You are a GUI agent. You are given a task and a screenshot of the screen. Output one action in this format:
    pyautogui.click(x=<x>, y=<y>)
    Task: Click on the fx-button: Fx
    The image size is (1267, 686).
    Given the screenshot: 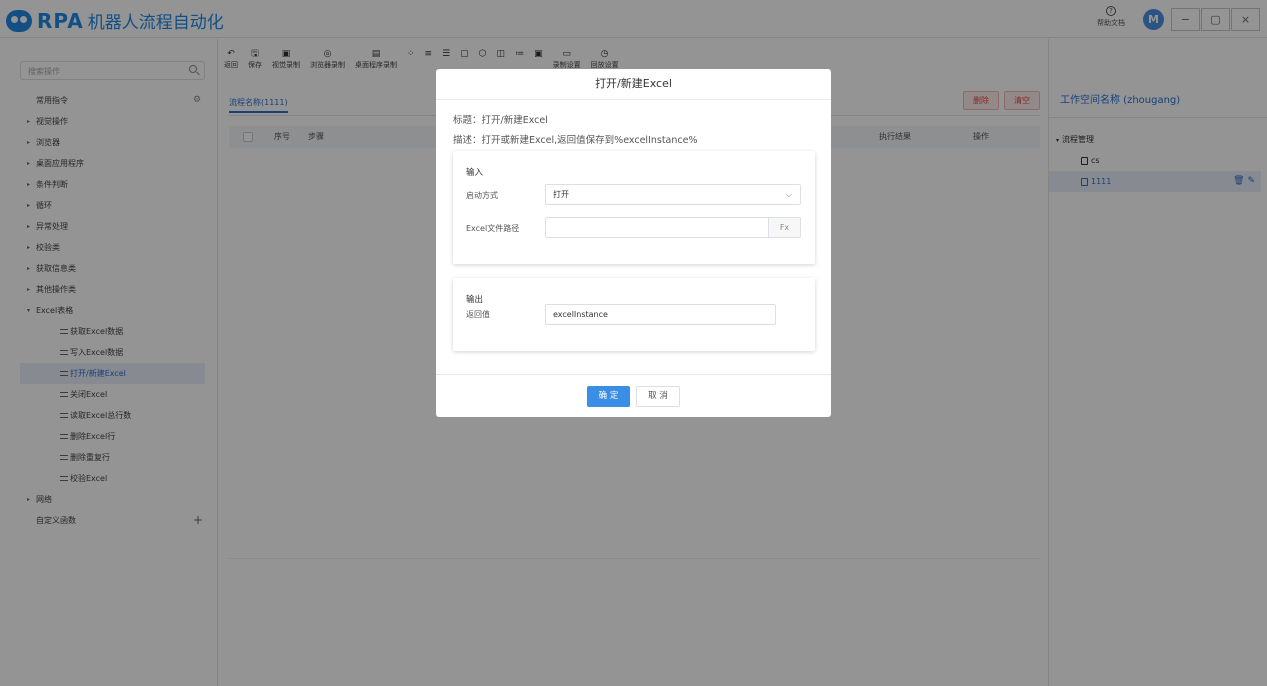 What is the action you would take?
    pyautogui.click(x=784, y=227)
    